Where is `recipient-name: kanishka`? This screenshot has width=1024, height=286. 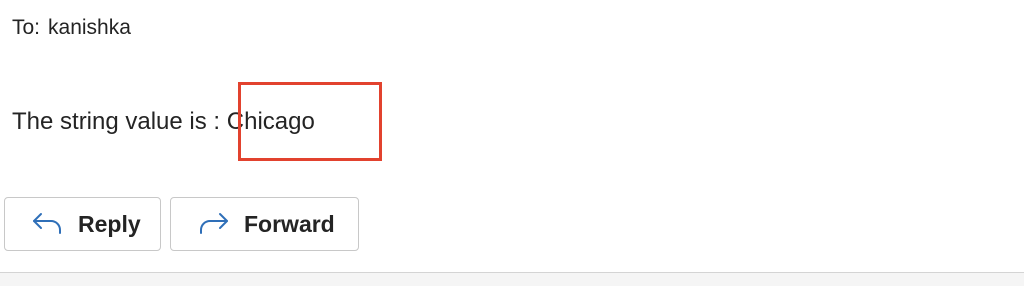 recipient-name: kanishka is located at coordinates (89, 27).